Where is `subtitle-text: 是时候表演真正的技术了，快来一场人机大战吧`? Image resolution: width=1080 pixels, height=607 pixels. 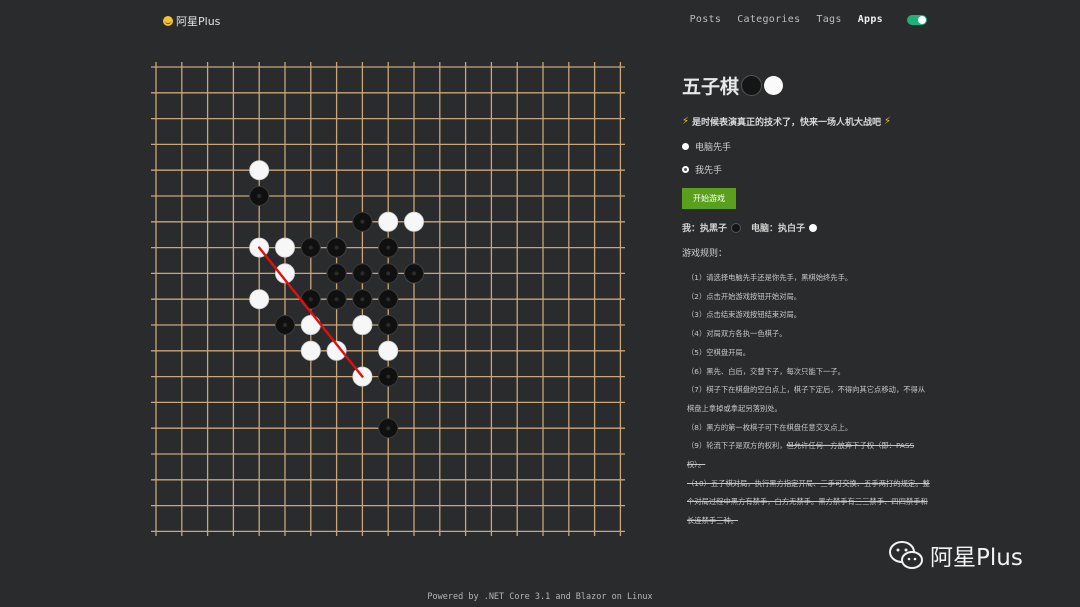 subtitle-text: 是时候表演真正的技术了，快来一场人机大战吧 is located at coordinates (787, 123).